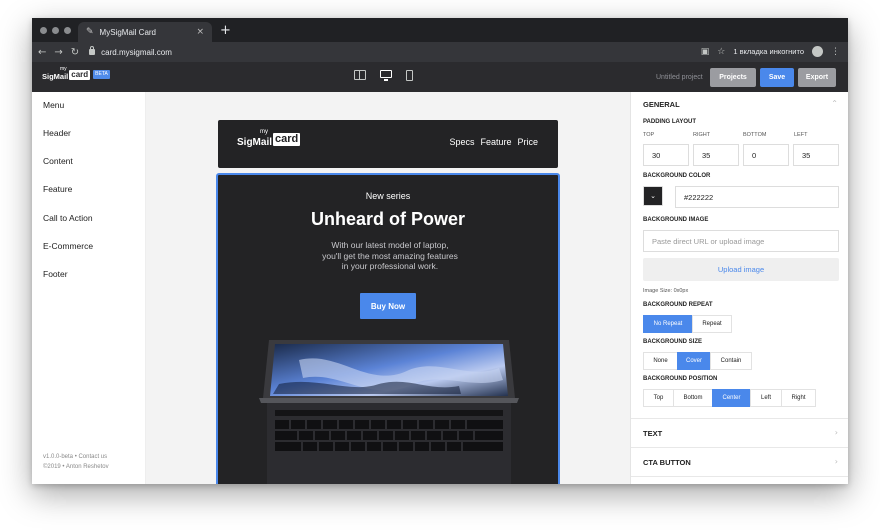 Image resolution: width=880 pixels, height=530 pixels. I want to click on back-icon: ←, so click(42, 52).